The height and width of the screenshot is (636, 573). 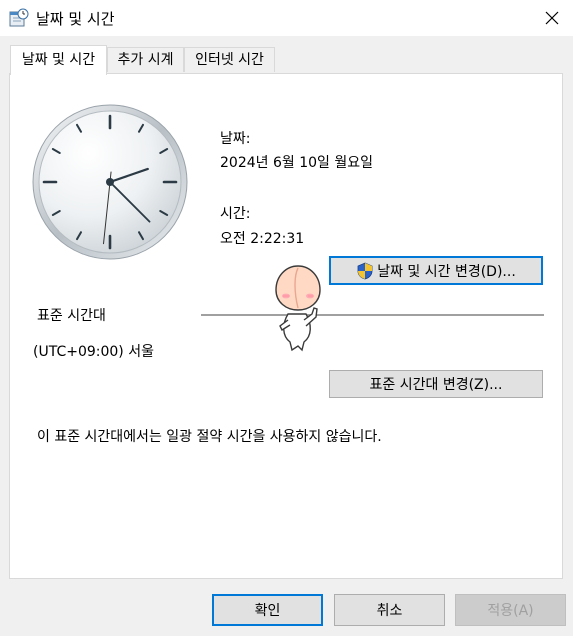 I want to click on dst-note: 이 표준 시간대에서는 일광 절약 시간을 사용하지 않습니다., so click(x=209, y=437).